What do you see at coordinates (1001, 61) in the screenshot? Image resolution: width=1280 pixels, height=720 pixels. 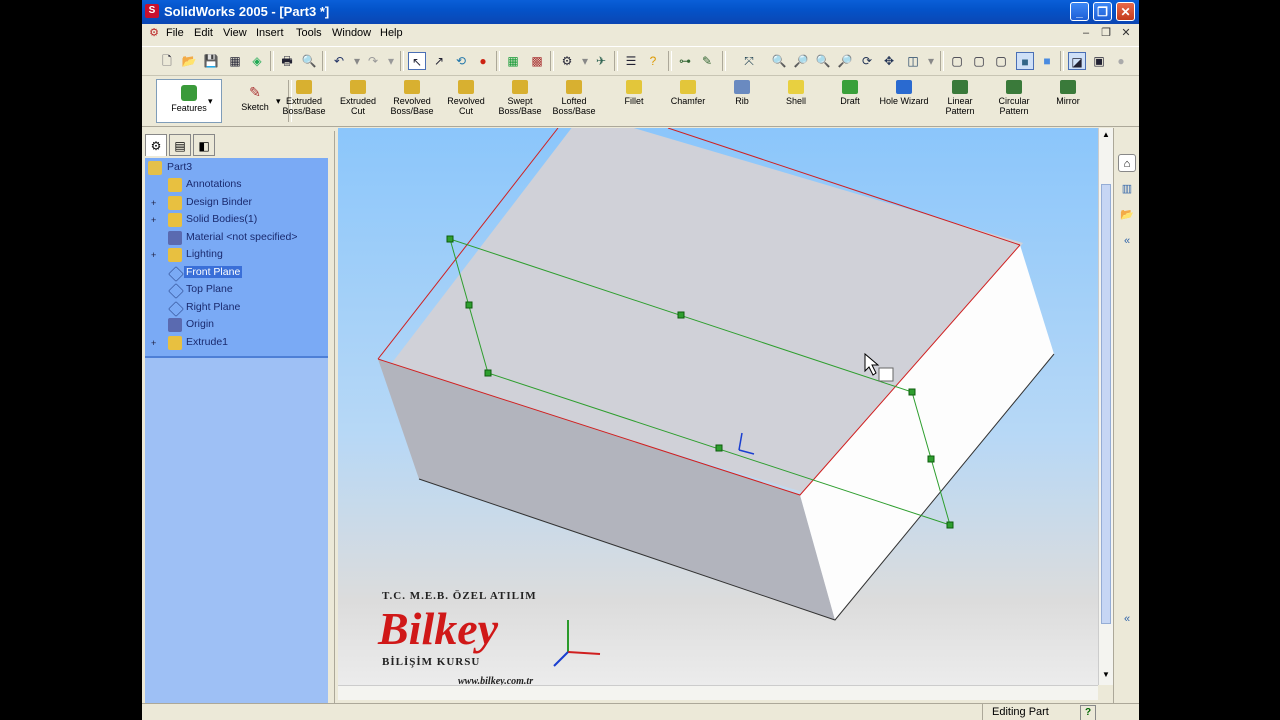 I see `hidden-lines-removed-icon: ▢` at bounding box center [1001, 61].